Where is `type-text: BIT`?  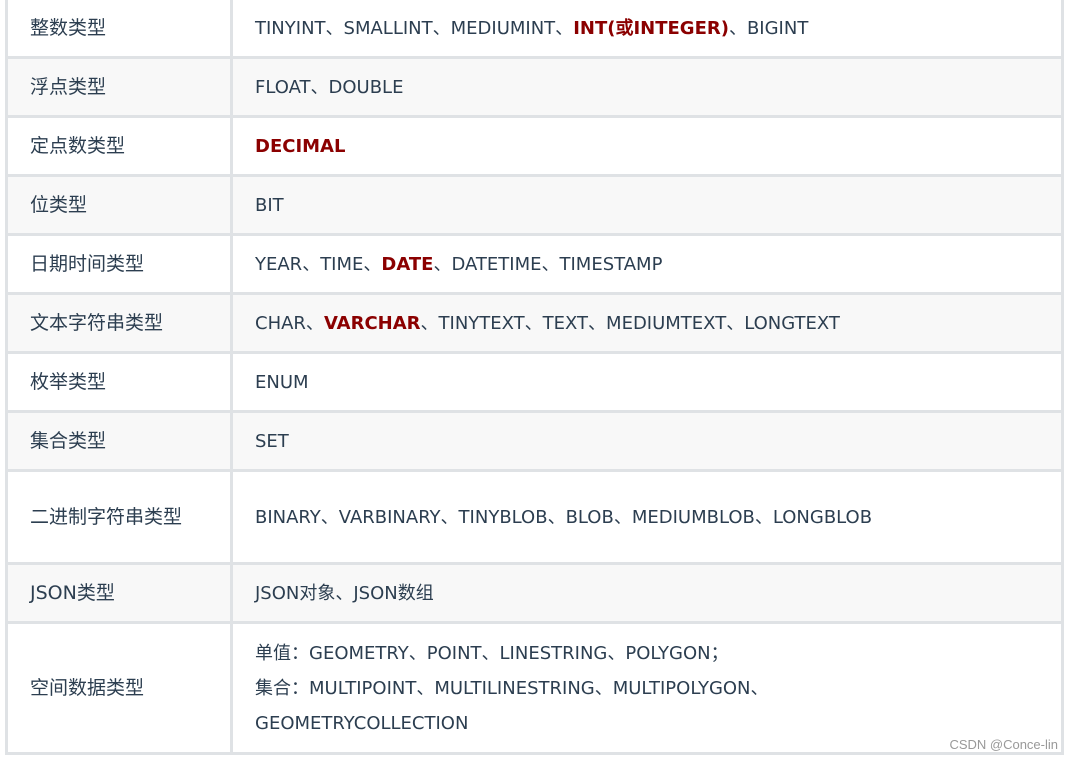
type-text: BIT is located at coordinates (269, 205).